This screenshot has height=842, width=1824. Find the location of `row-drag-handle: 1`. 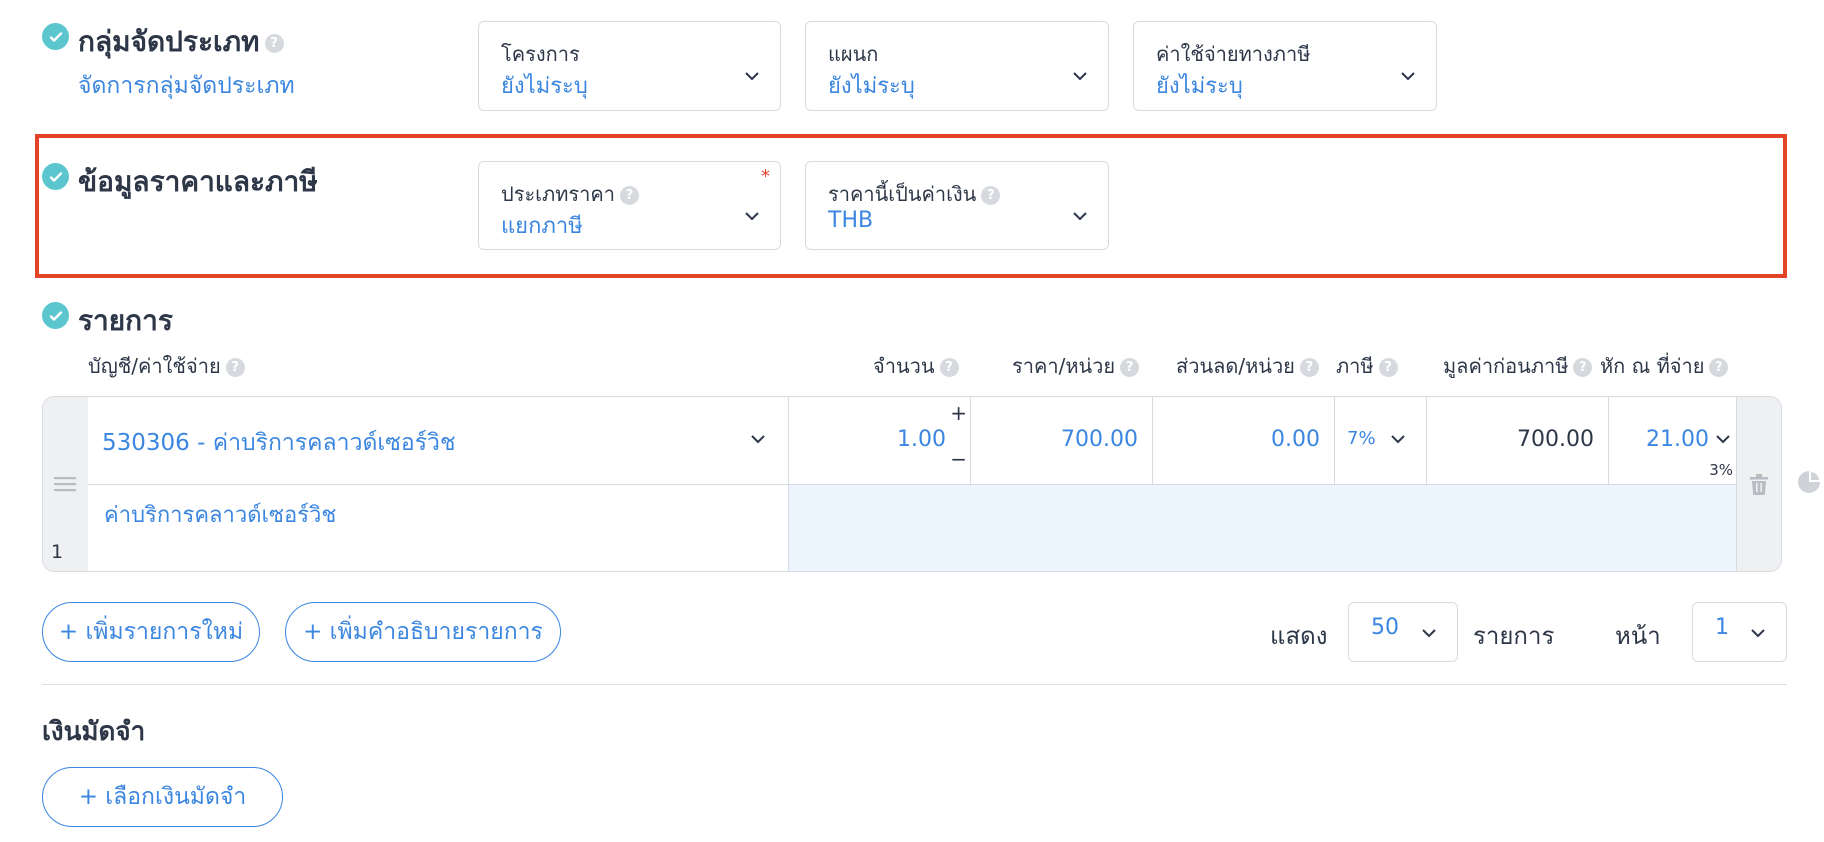

row-drag-handle: 1 is located at coordinates (66, 484).